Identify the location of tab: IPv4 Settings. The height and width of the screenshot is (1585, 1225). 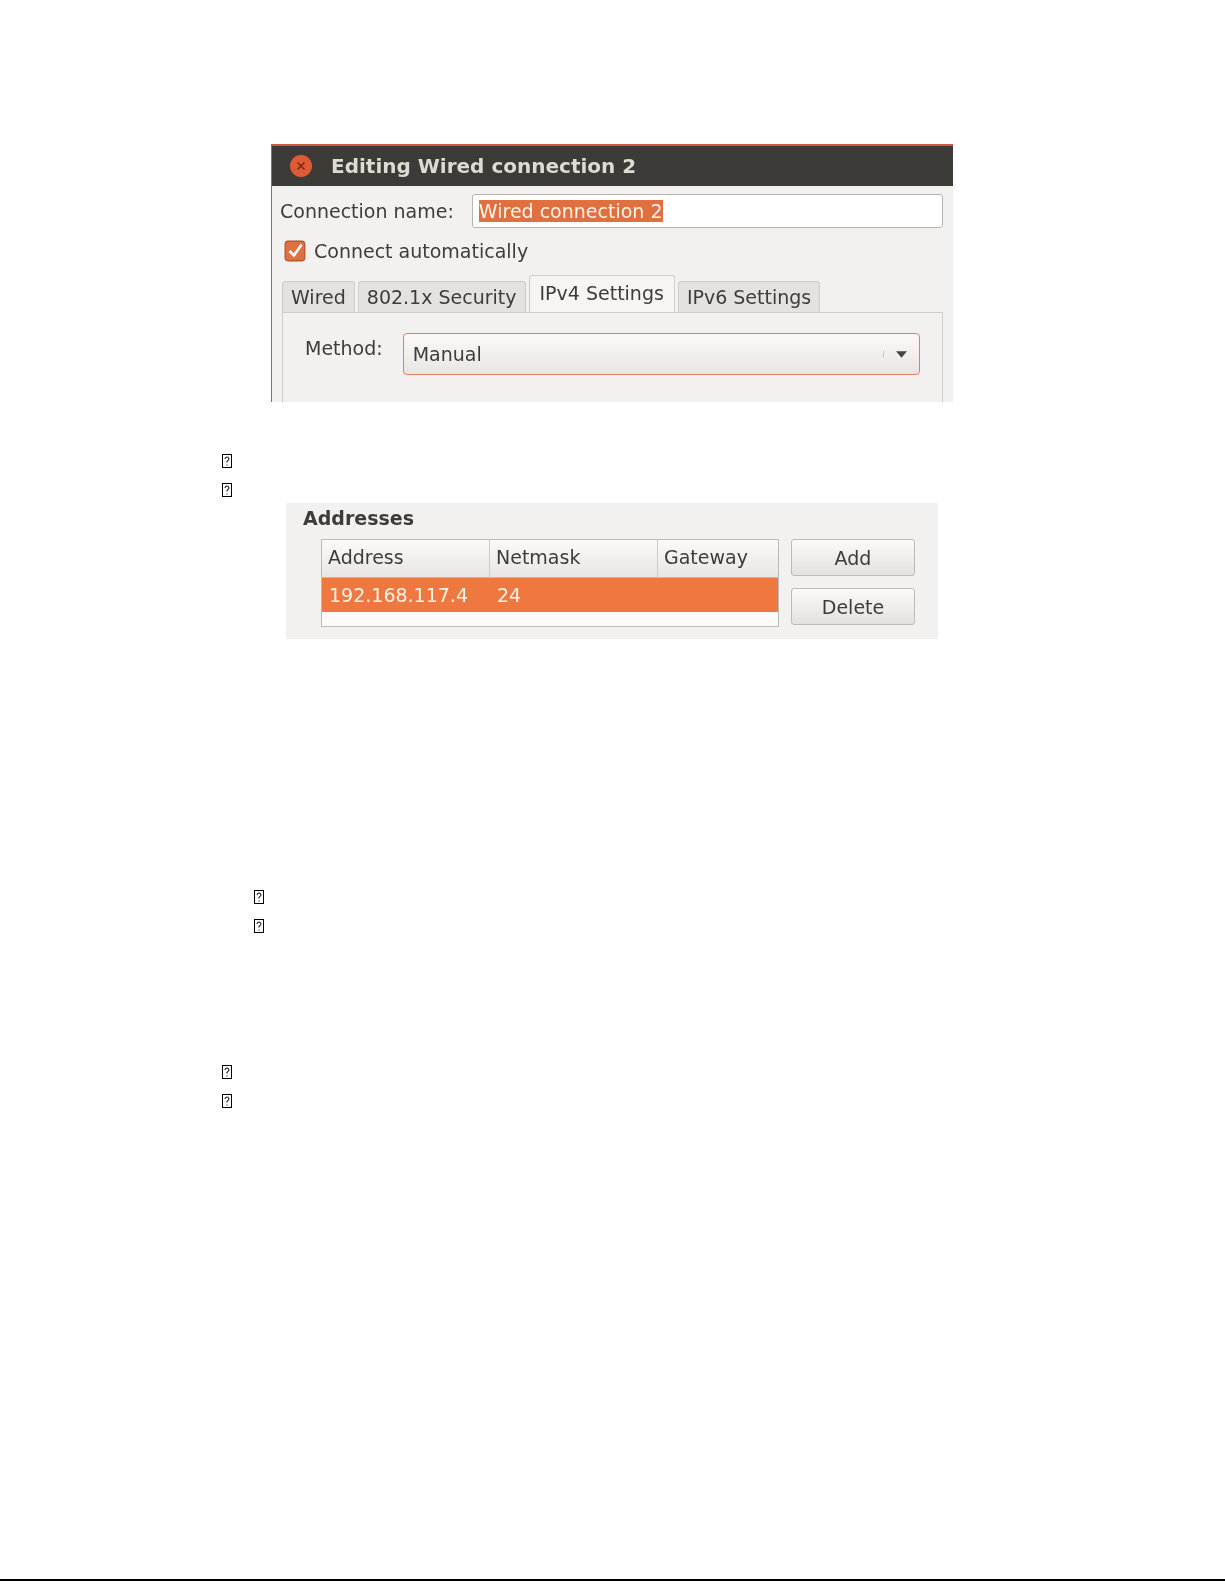
(601, 293).